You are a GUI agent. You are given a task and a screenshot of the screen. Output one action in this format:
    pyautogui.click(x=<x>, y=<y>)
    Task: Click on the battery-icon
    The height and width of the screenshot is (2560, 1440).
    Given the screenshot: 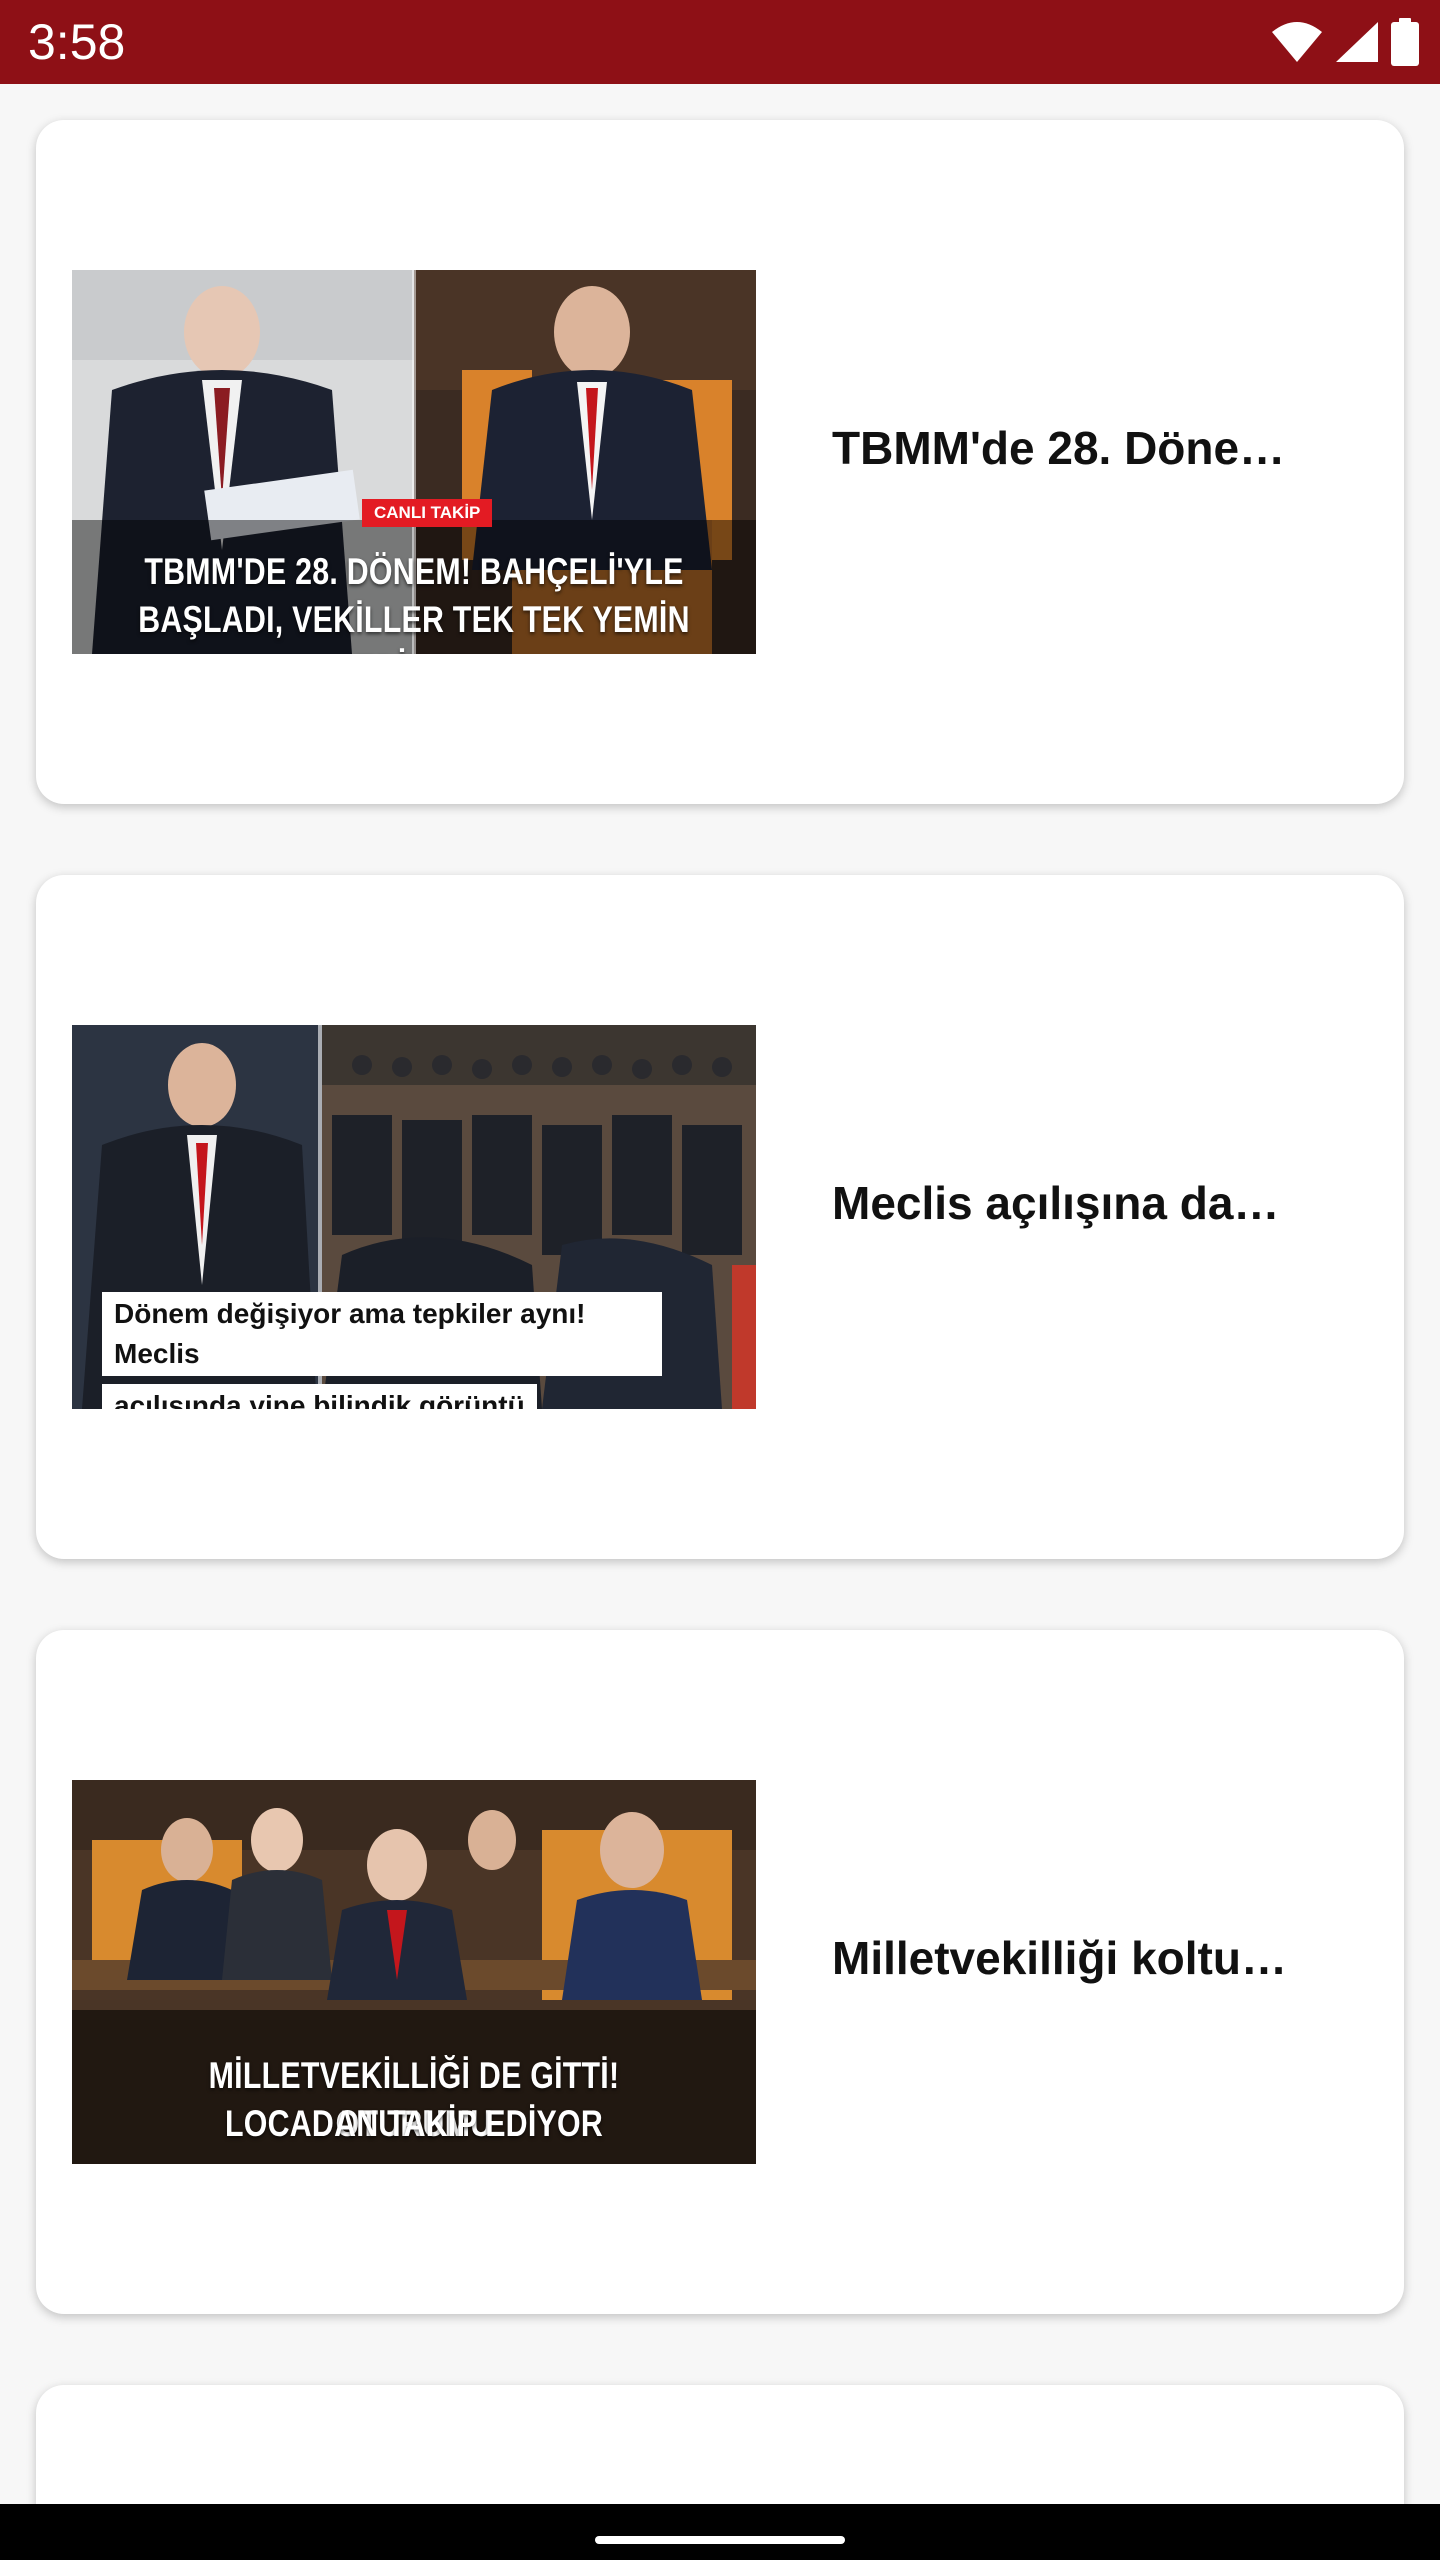 What is the action you would take?
    pyautogui.click(x=1405, y=42)
    